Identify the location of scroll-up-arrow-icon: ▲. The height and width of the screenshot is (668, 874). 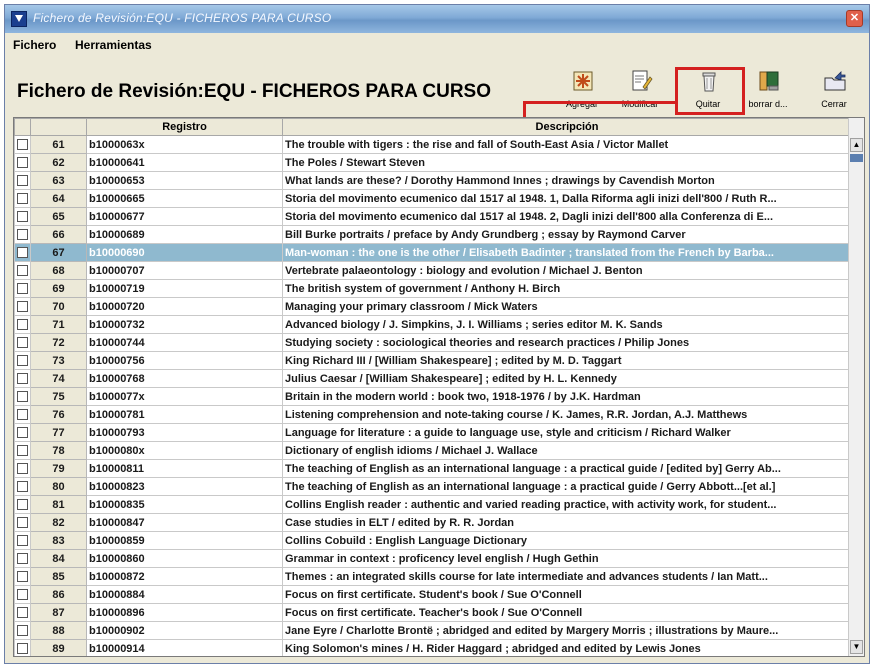
(856, 145).